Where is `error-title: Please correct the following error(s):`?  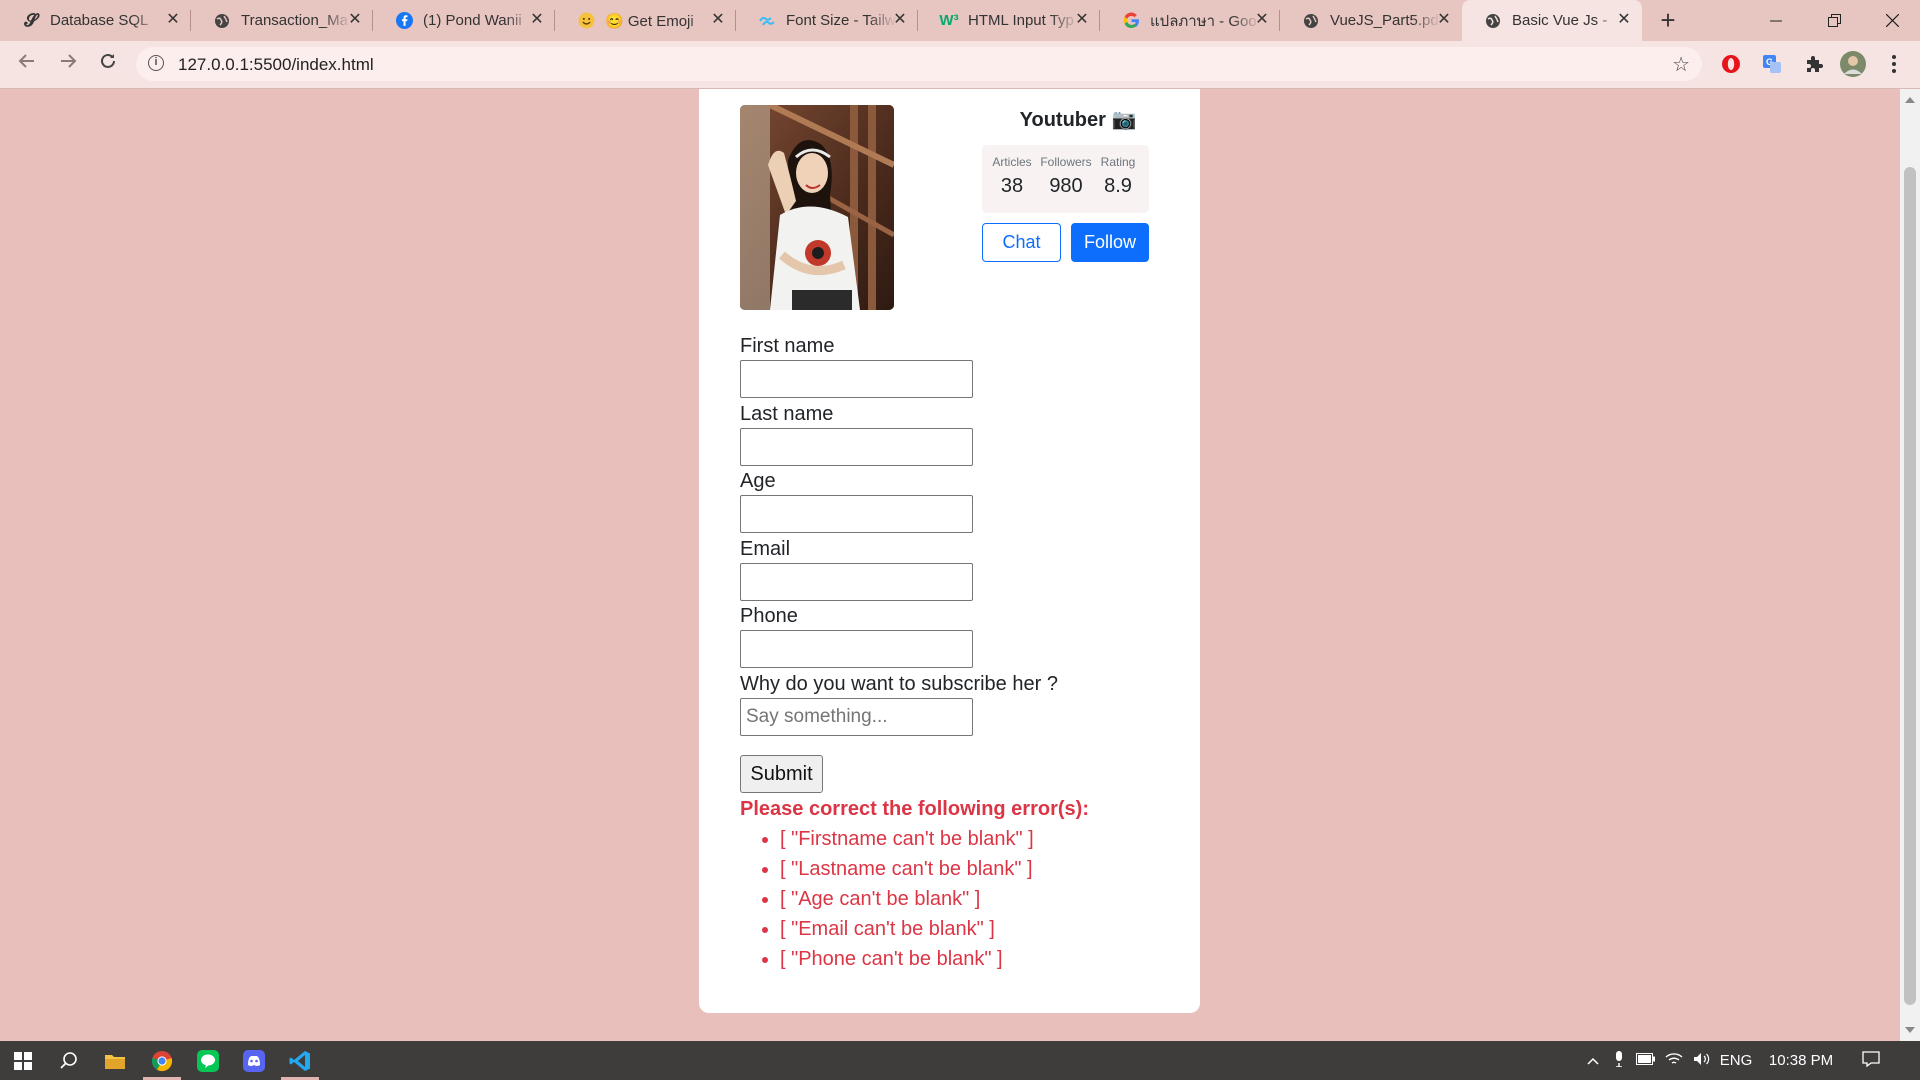 error-title: Please correct the following error(s): is located at coordinates (914, 809).